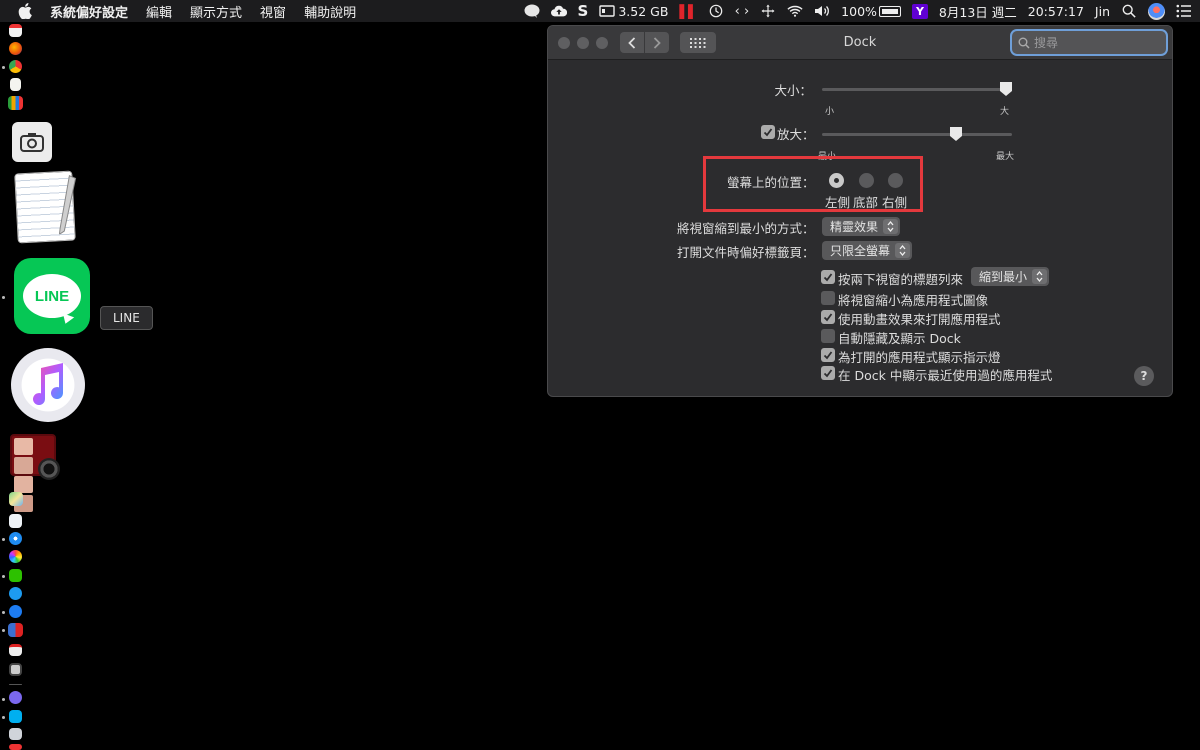  I want to click on animate-opening-checkbox, so click(828, 317).